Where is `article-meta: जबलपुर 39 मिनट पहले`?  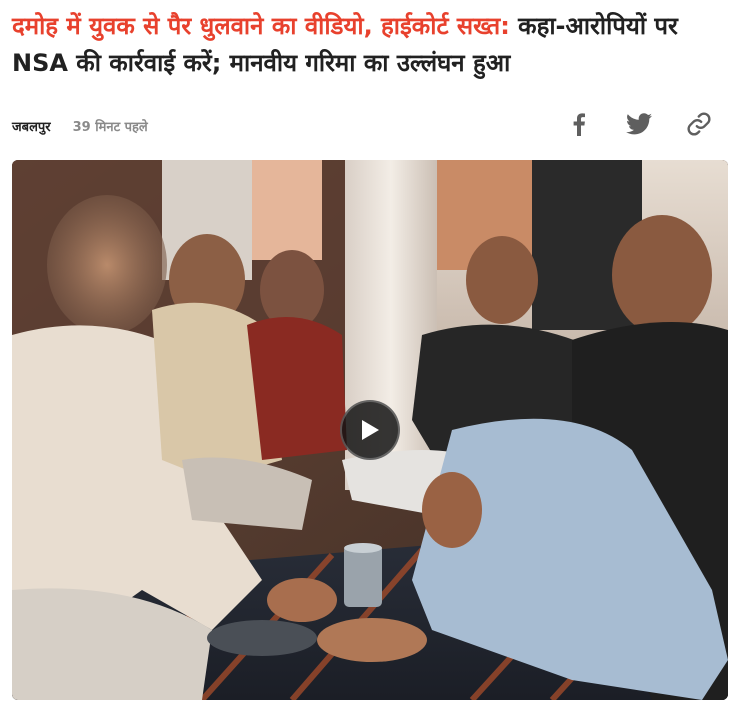 article-meta: जबलपुर 39 मिनट पहले is located at coordinates (80, 126).